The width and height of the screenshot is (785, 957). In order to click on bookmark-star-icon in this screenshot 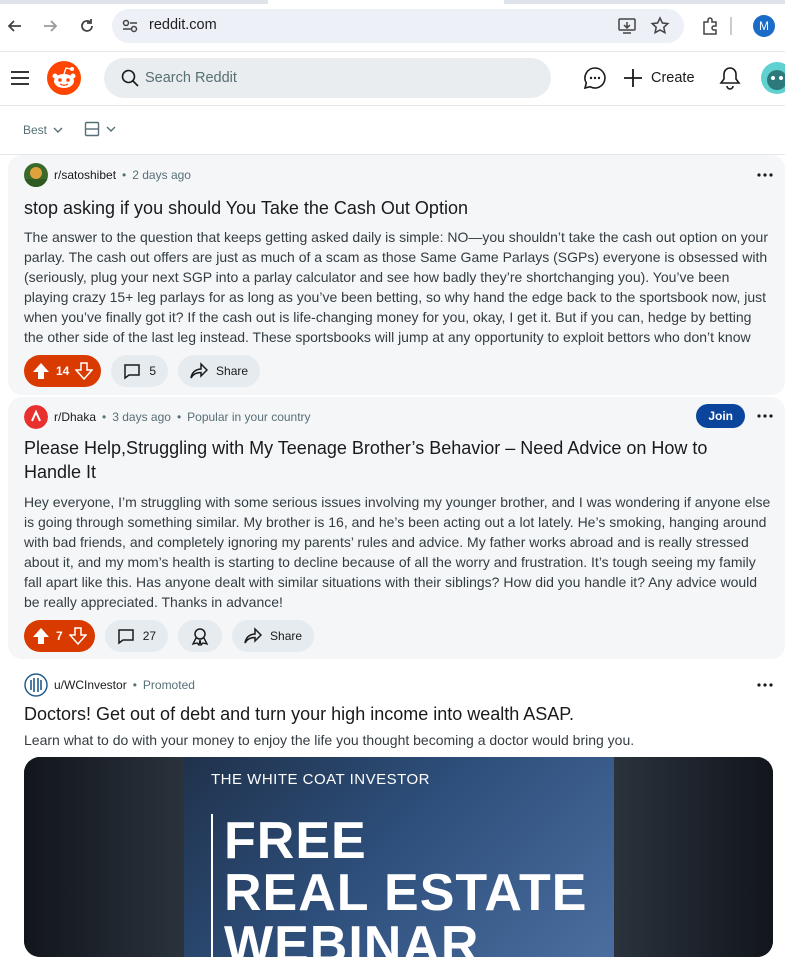, I will do `click(660, 26)`.